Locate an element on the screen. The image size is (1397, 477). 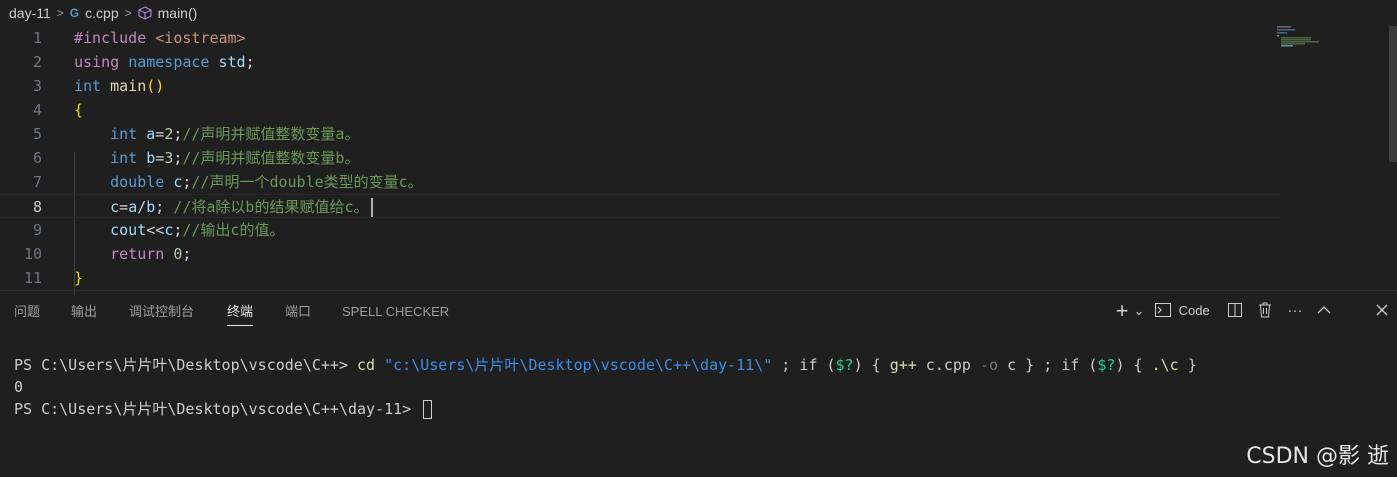
code-line: 4{ is located at coordinates (640, 110).